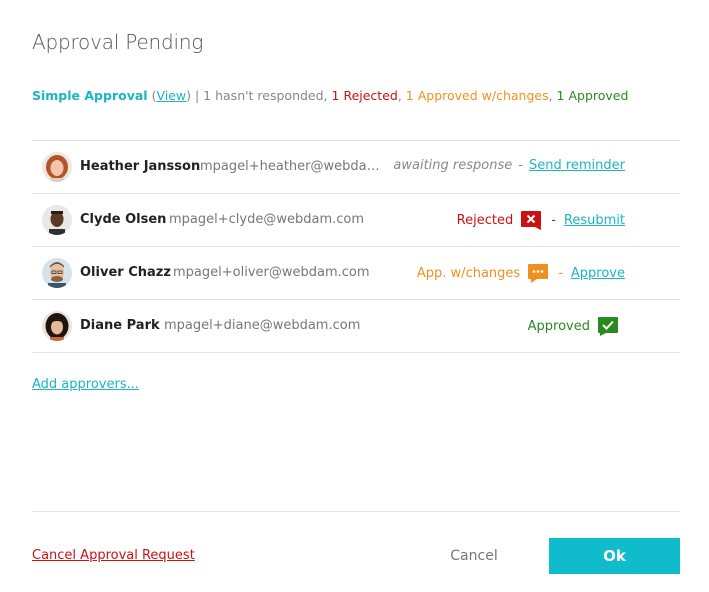  I want to click on approver-email: mpagel+oliver@webdam.com, so click(271, 272).